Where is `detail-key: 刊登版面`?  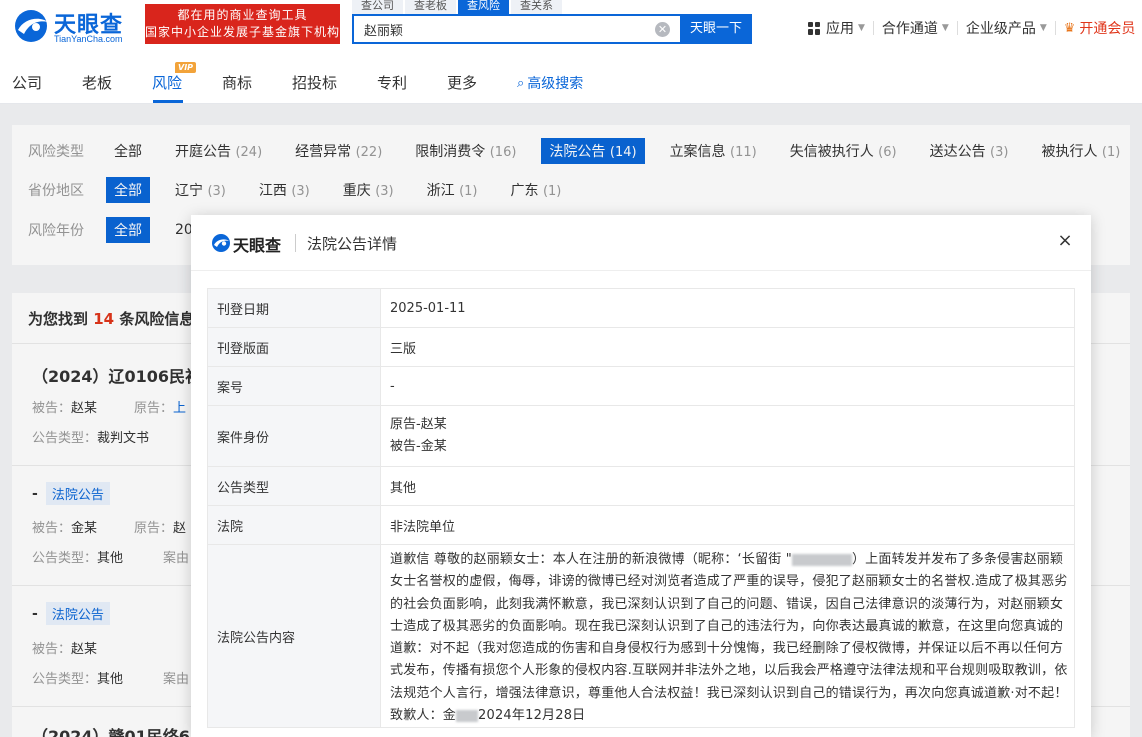
detail-key: 刊登版面 is located at coordinates (294, 347).